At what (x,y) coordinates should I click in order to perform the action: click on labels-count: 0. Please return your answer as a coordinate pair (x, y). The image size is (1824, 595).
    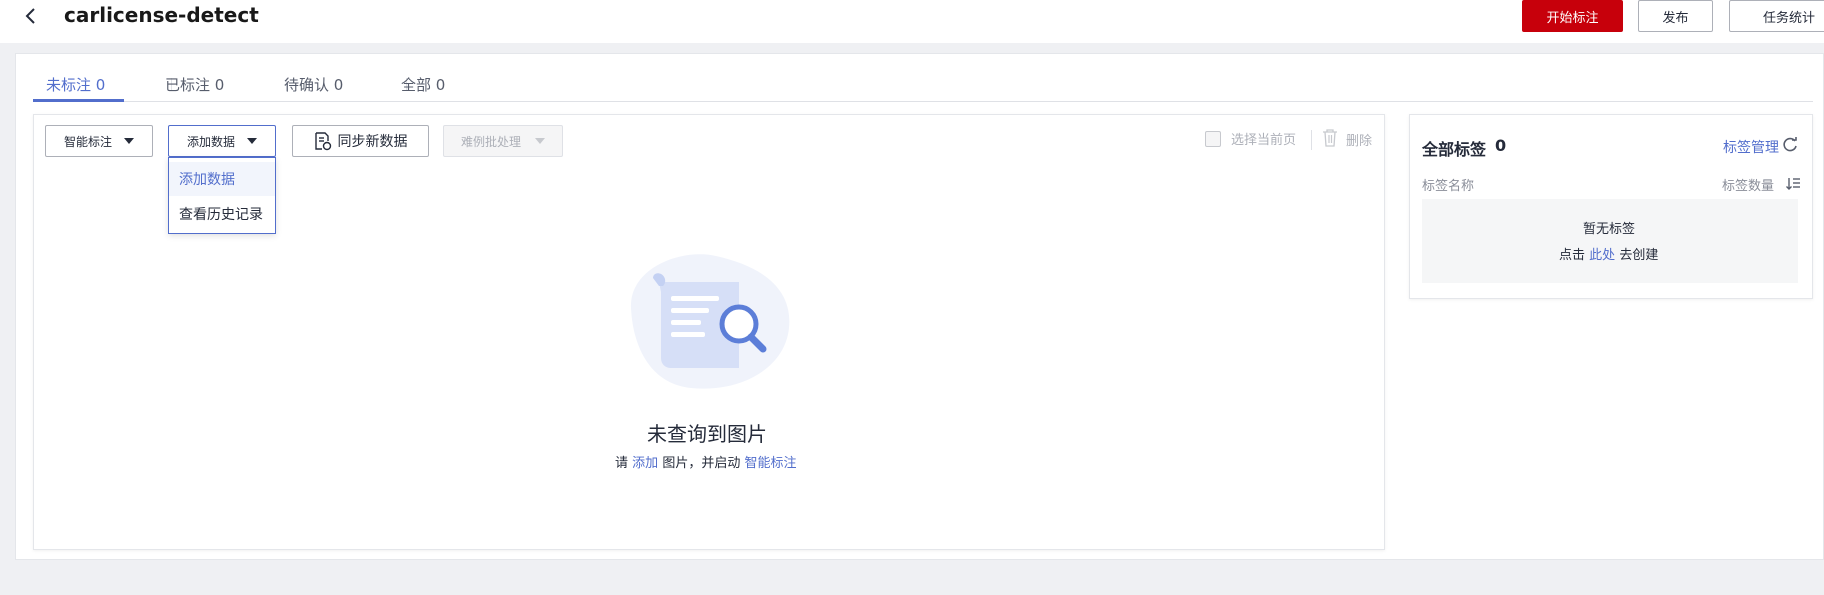
    Looking at the image, I should click on (1501, 145).